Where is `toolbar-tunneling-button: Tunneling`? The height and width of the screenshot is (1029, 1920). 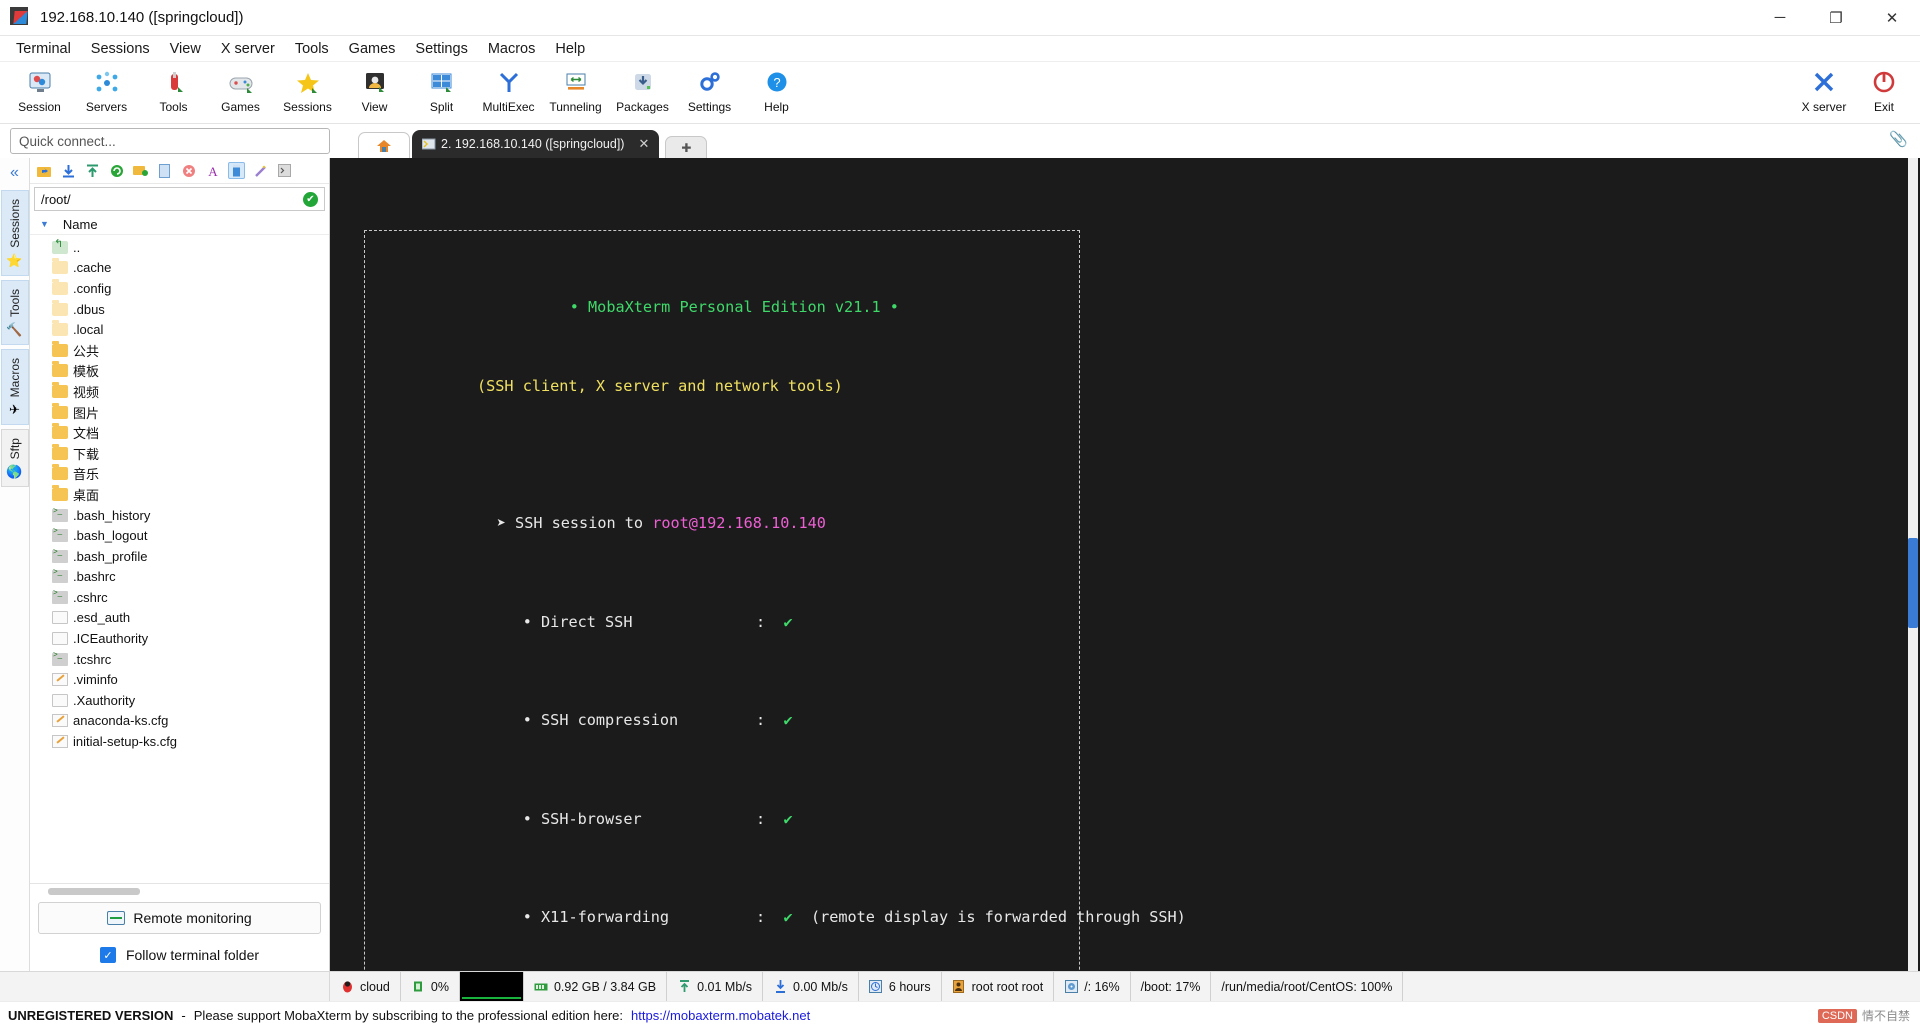
toolbar-tunneling-button: Tunneling is located at coordinates (575, 89).